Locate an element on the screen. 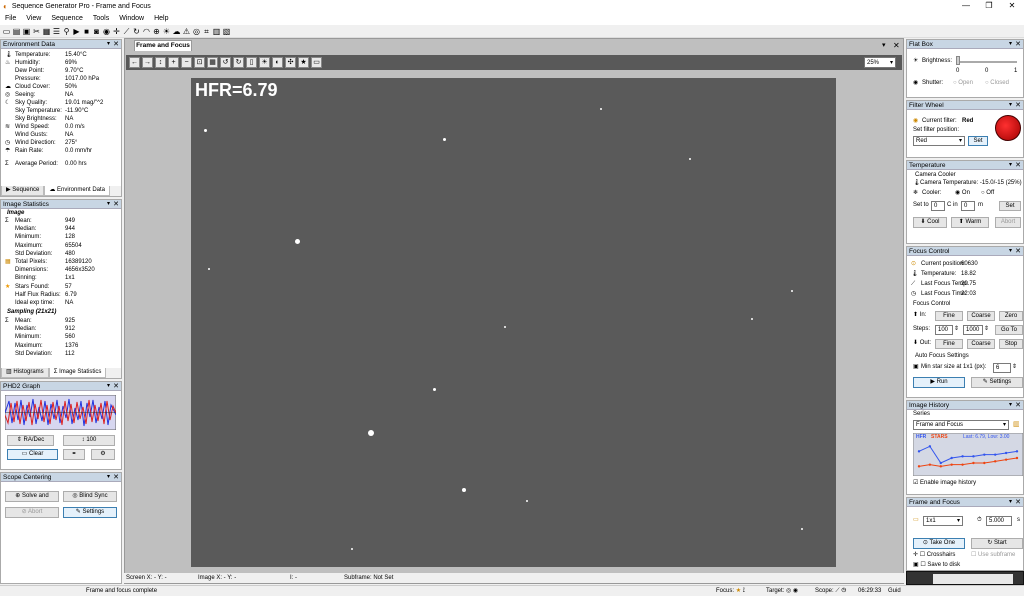 The width and height of the screenshot is (1024, 596). back-icon: ← is located at coordinates (134, 62).